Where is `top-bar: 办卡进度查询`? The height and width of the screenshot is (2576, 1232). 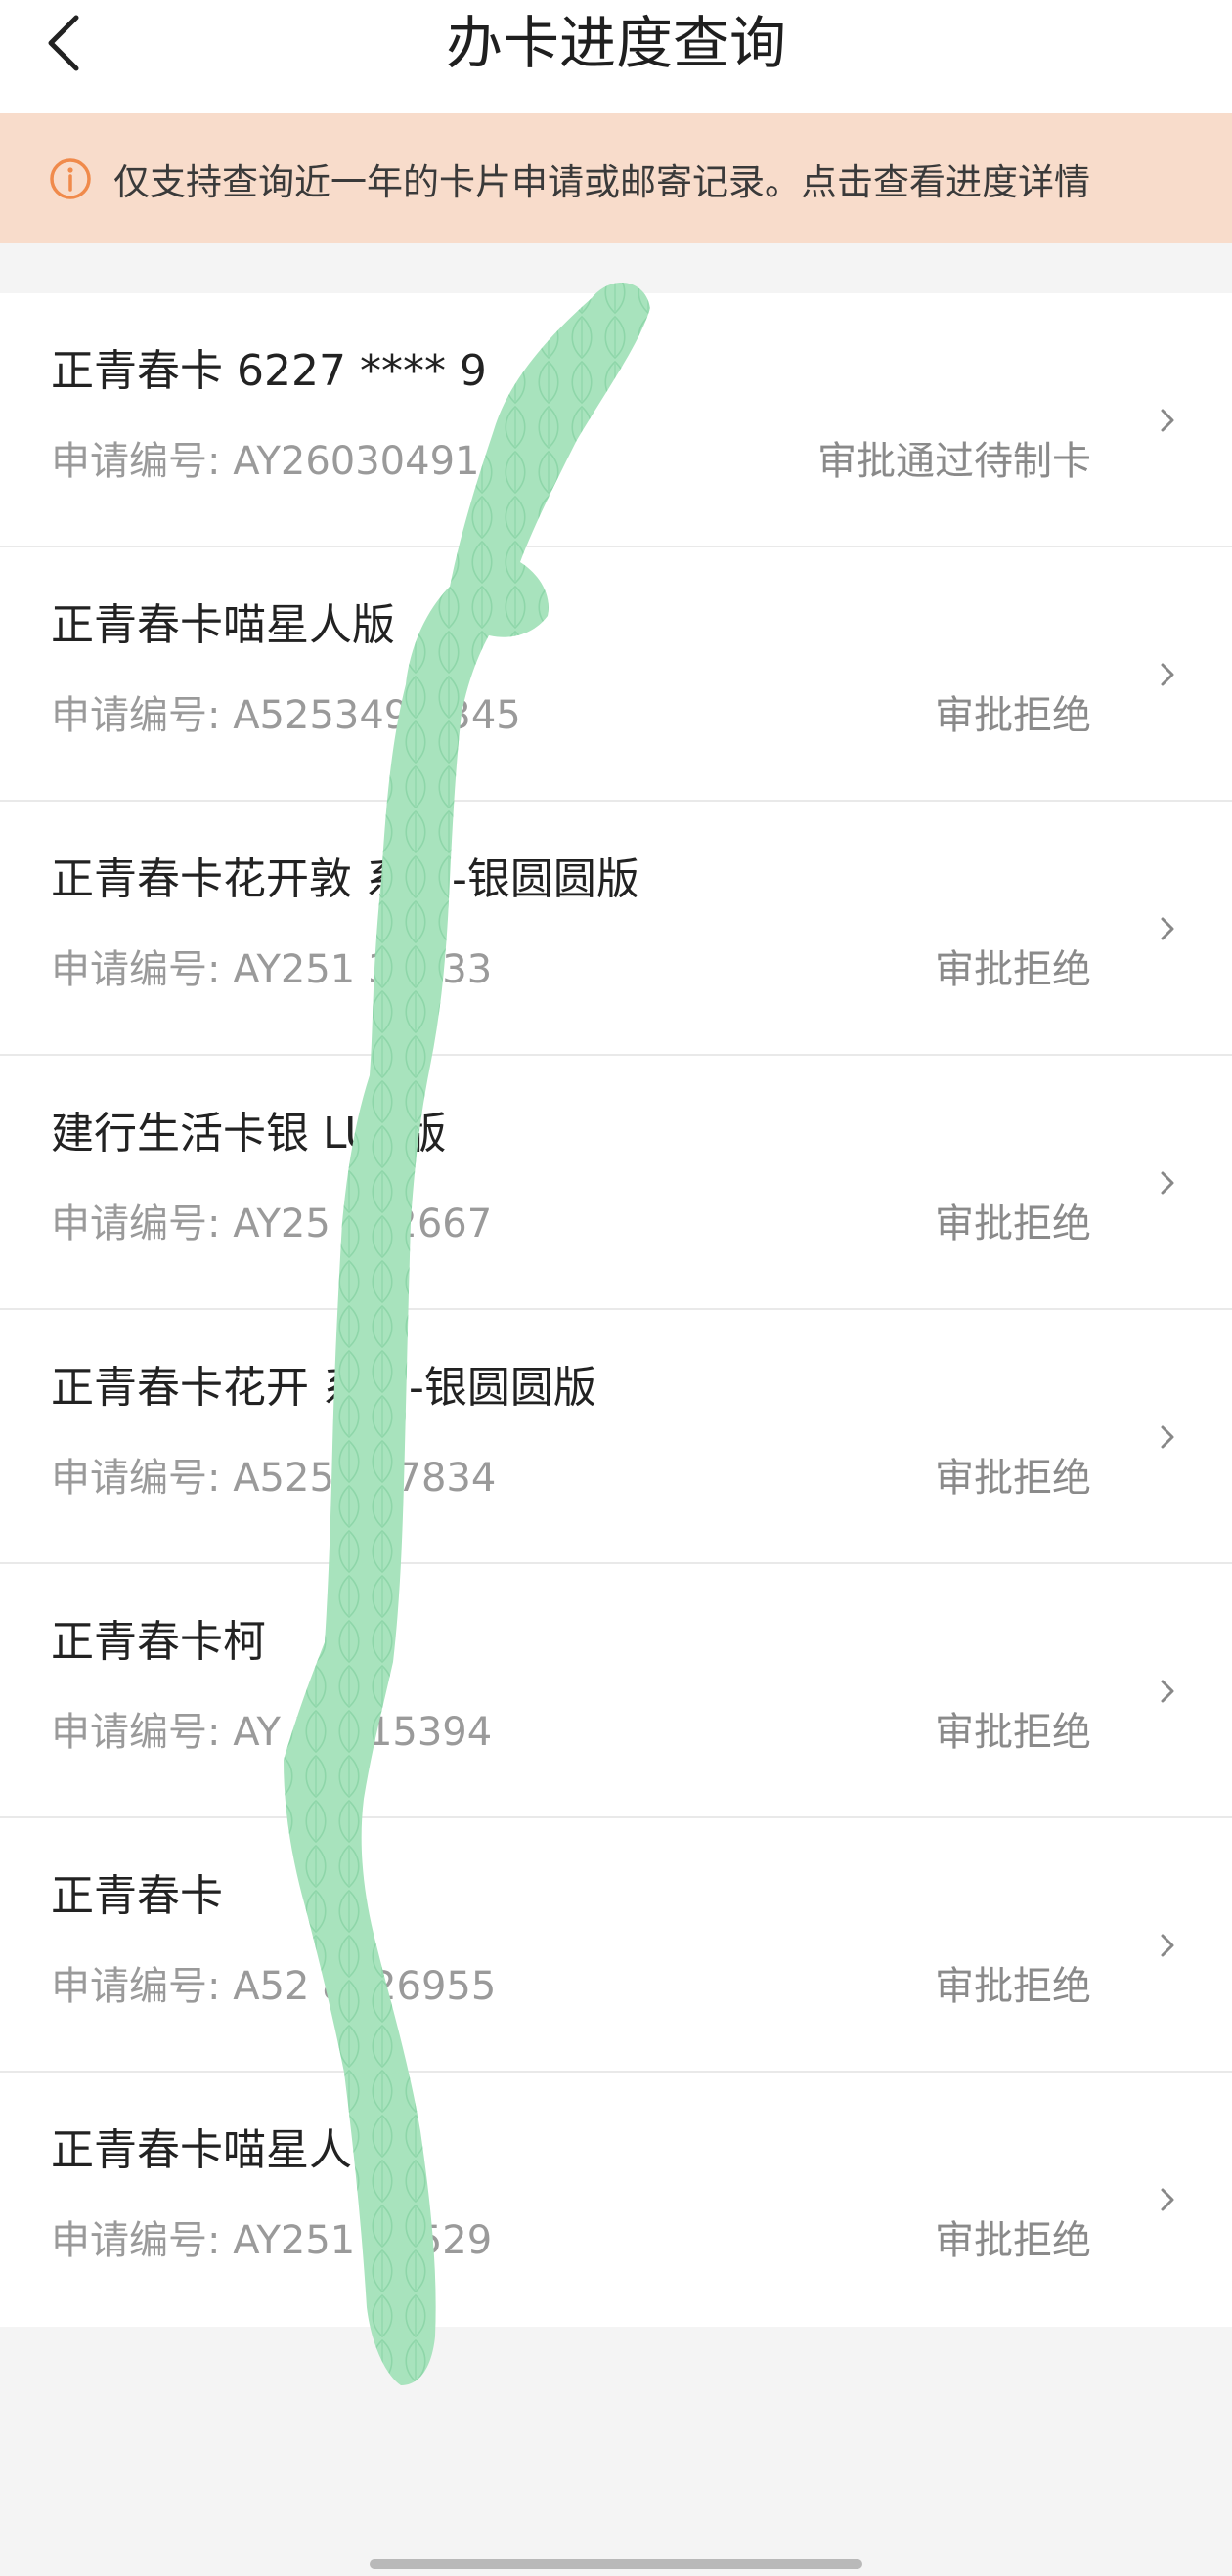 top-bar: 办卡进度查询 is located at coordinates (616, 56).